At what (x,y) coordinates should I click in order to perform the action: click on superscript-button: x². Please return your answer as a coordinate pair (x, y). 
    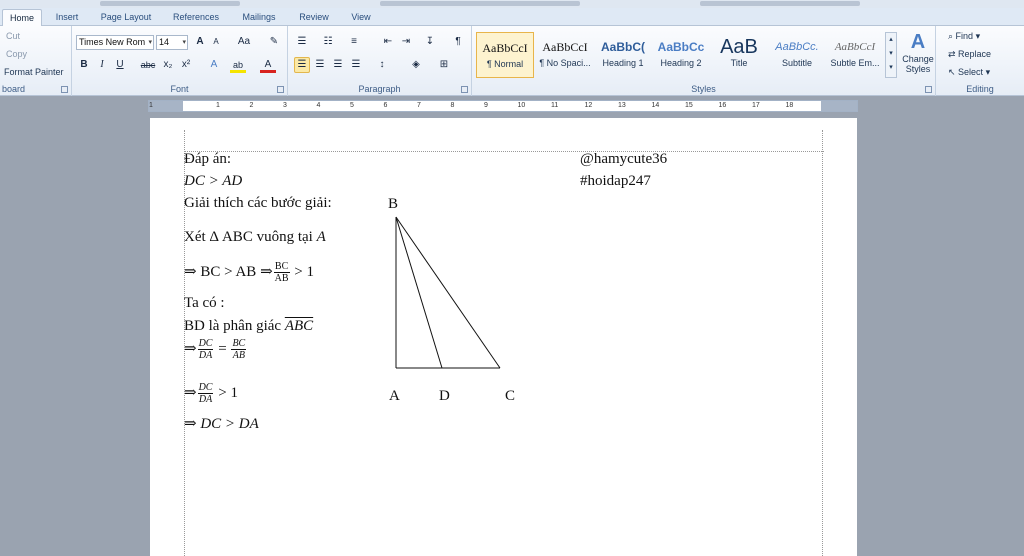
    Looking at the image, I should click on (186, 65).